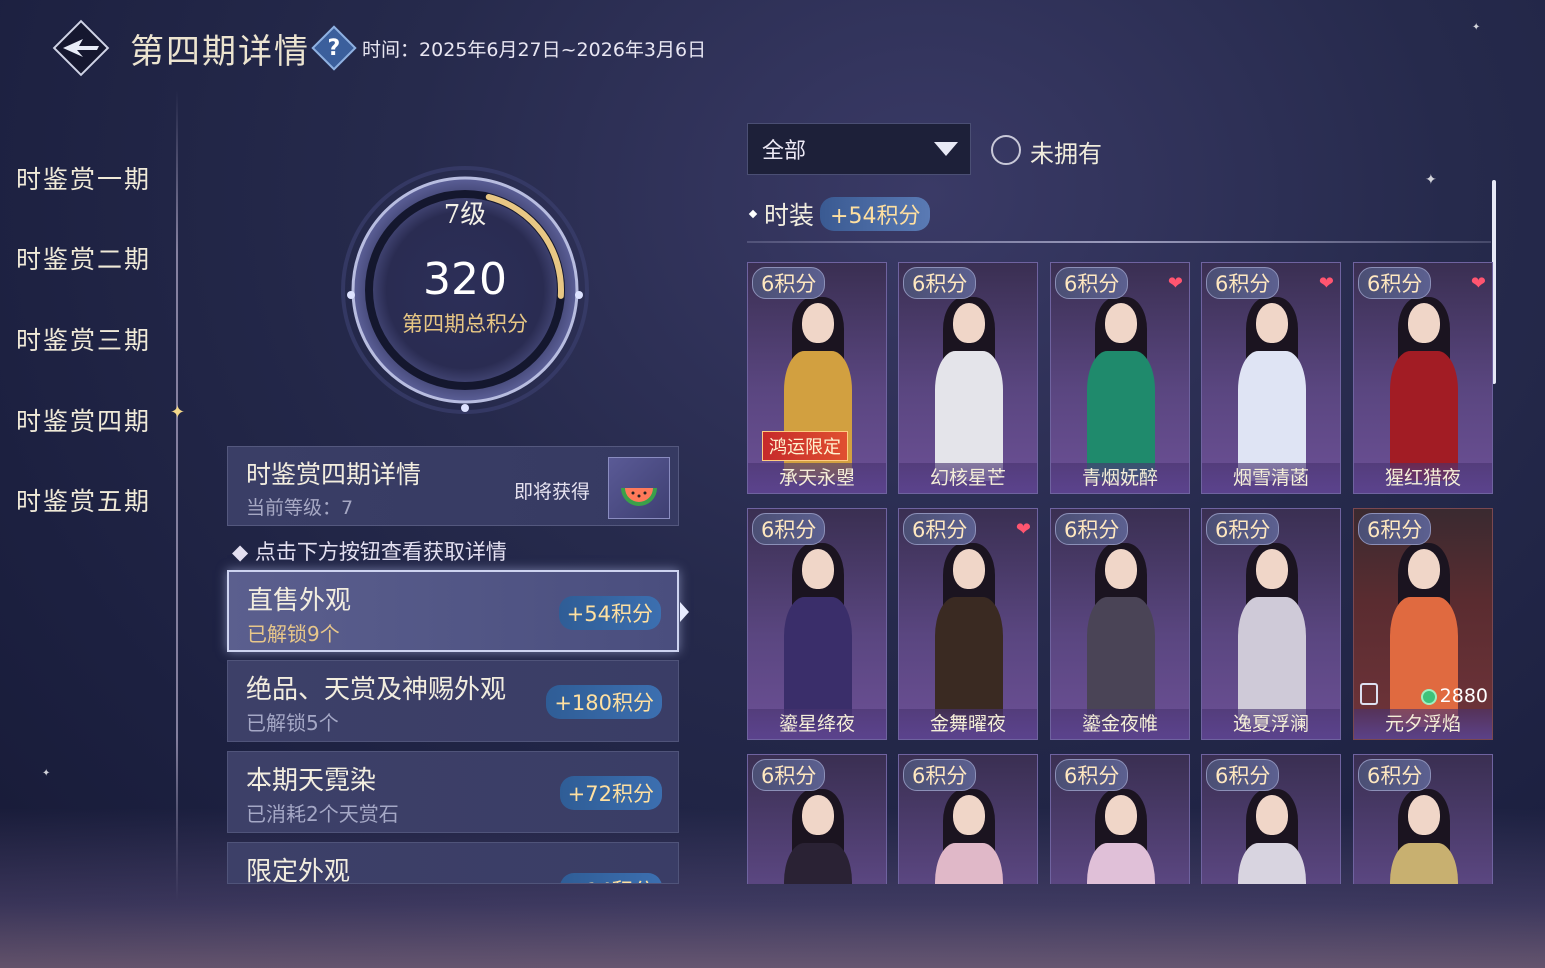  What do you see at coordinates (83, 420) in the screenshot?
I see `nav-item-period-4: 时鉴赏四期` at bounding box center [83, 420].